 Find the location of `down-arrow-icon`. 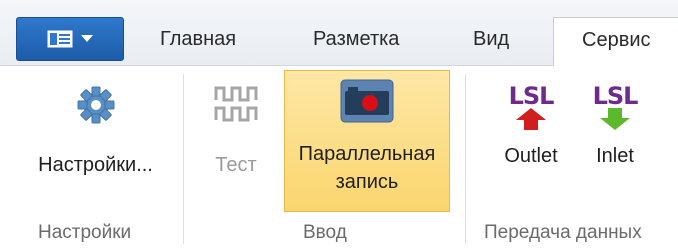

down-arrow-icon is located at coordinates (615, 119).